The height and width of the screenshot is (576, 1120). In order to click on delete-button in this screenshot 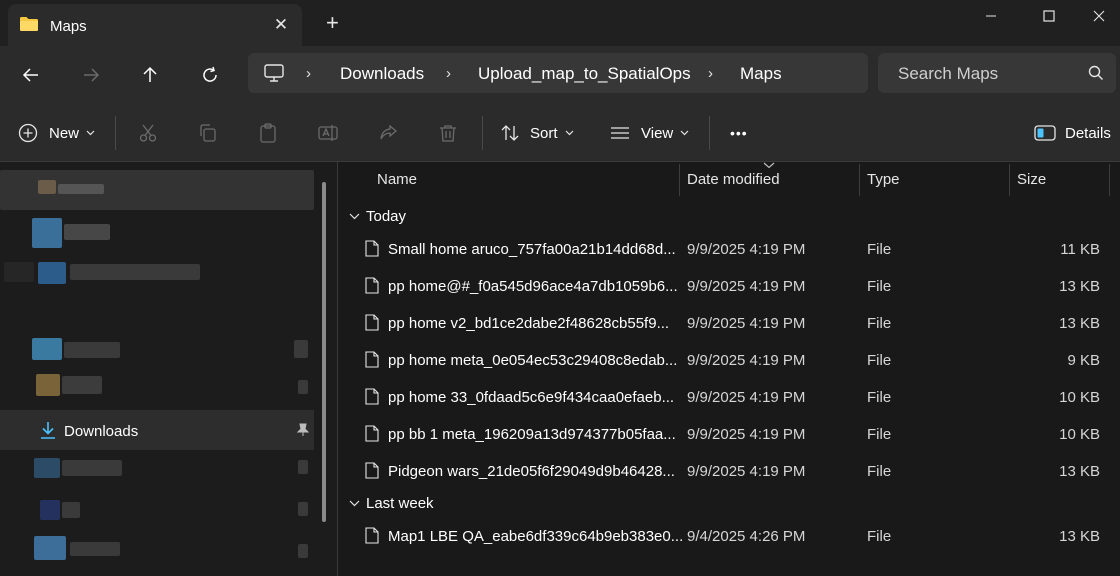, I will do `click(448, 133)`.